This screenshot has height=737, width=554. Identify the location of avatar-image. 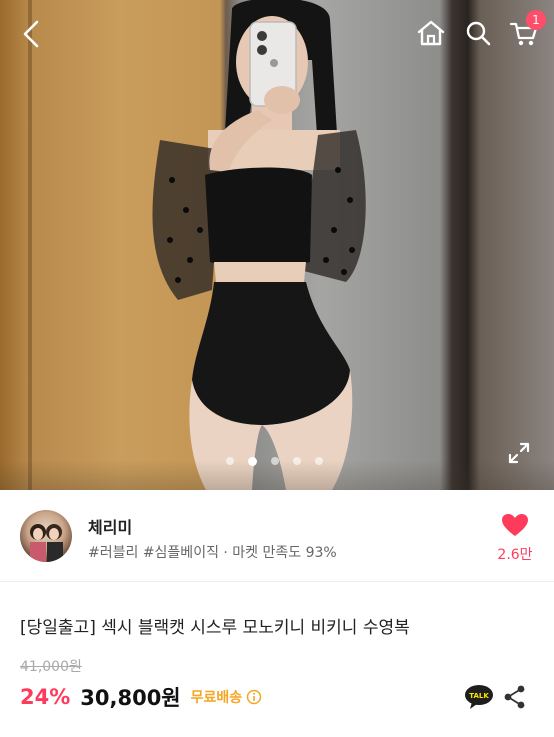
(46, 543).